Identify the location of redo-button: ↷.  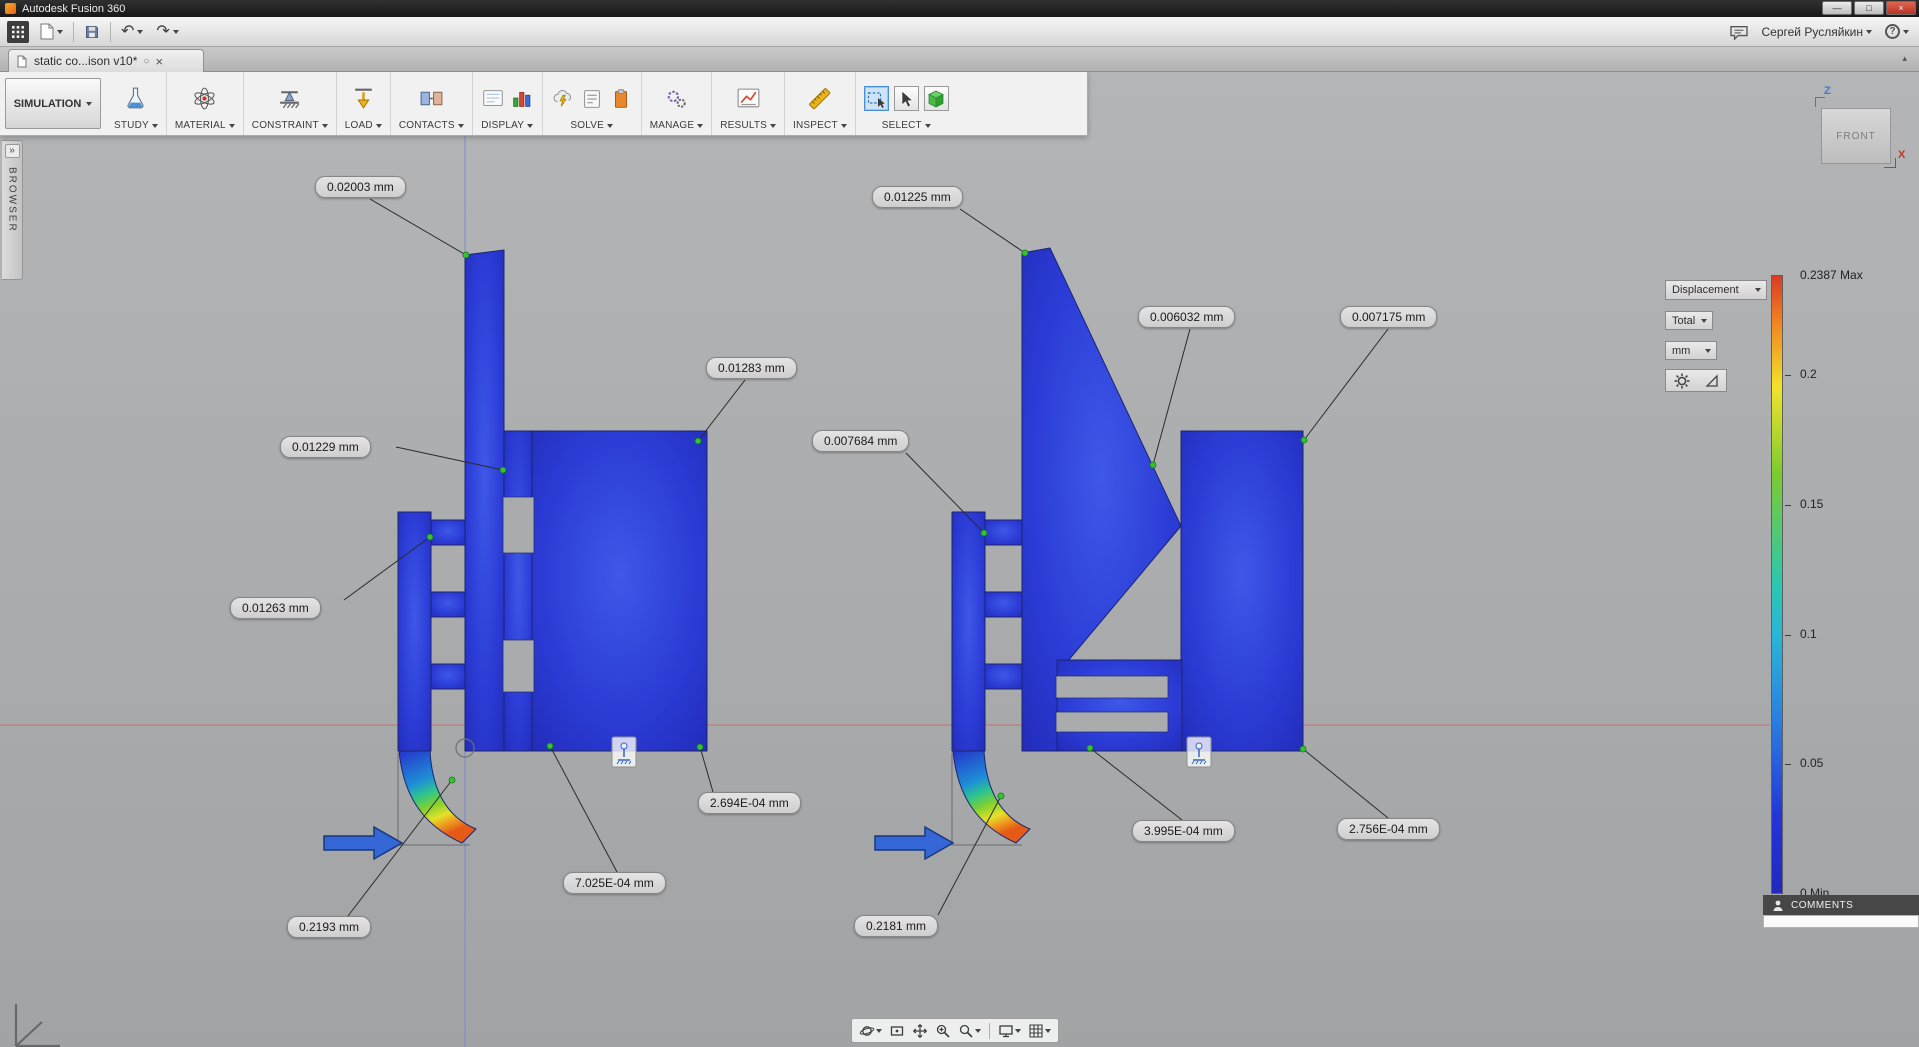
(167, 32).